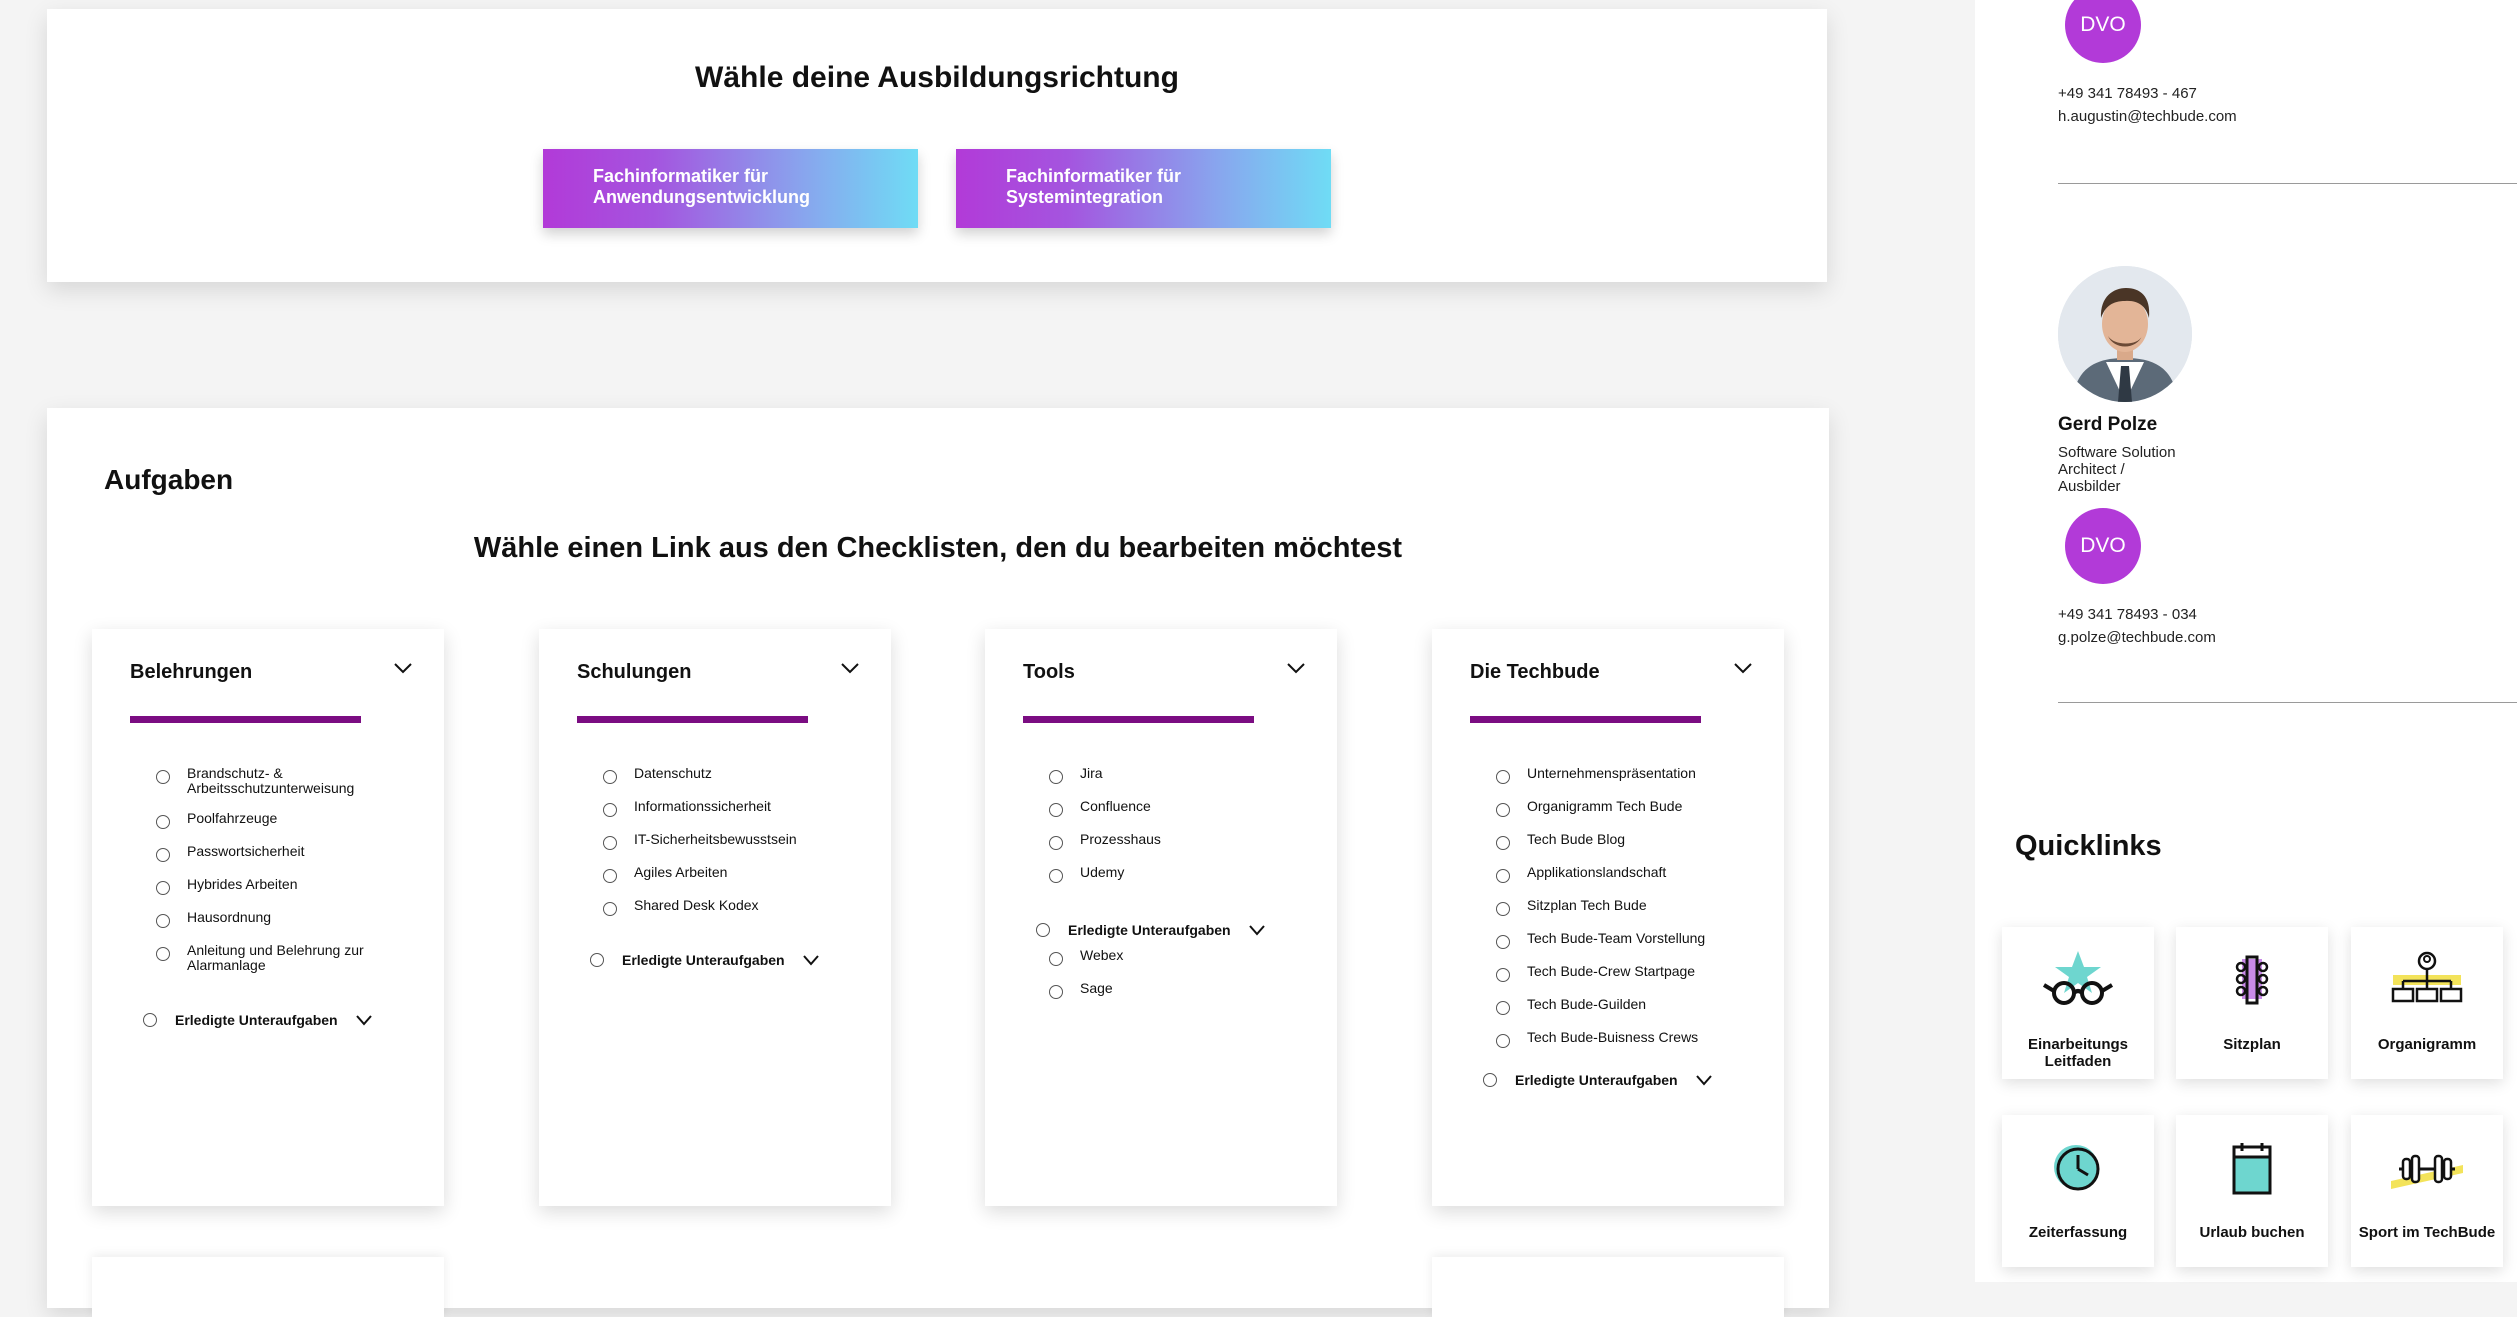 Image resolution: width=2517 pixels, height=1317 pixels. What do you see at coordinates (2117, 469) in the screenshot?
I see `contact-role: Software Solution Architect / Ausbilder` at bounding box center [2117, 469].